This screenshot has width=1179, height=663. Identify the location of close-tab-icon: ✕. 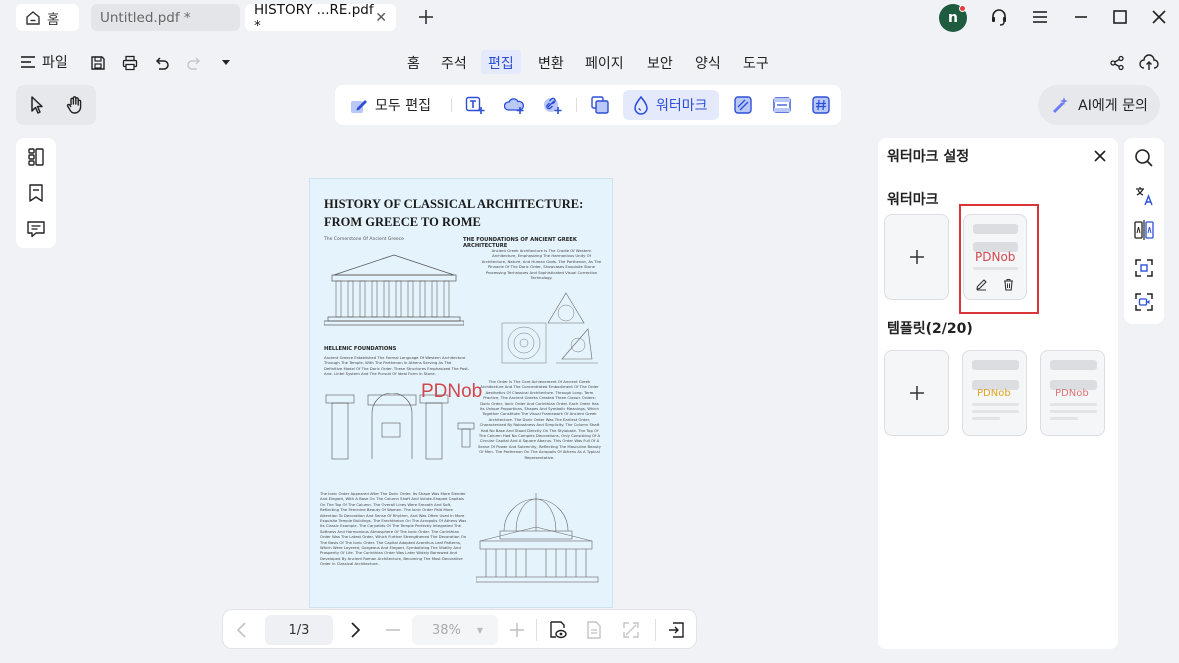
(381, 18).